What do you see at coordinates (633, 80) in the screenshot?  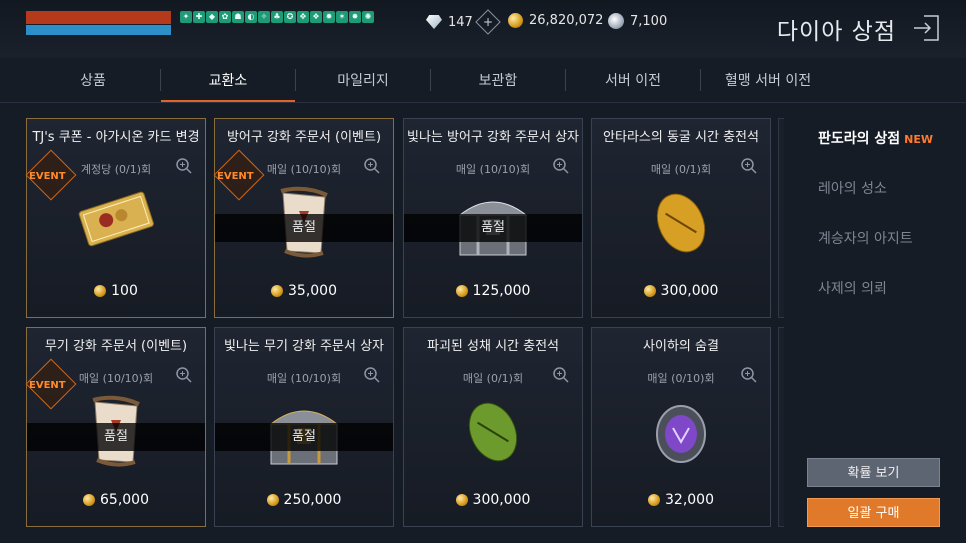 I see `tab-4: 서버 이전` at bounding box center [633, 80].